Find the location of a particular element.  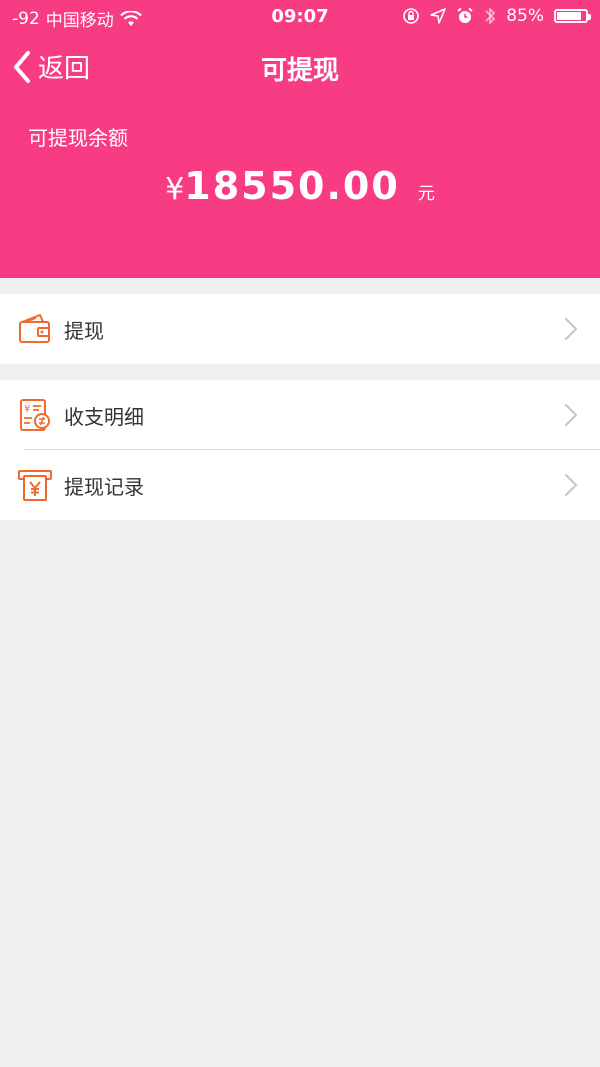

menu-group-records: ¥ 收支明细 提现记录 is located at coordinates (300, 450).